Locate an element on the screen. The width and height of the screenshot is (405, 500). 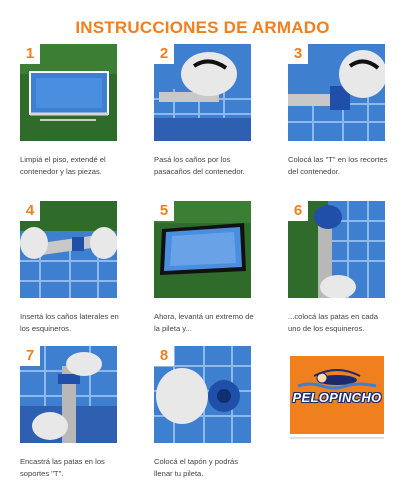
step-7-caption: Encastrá las patas en los soportes "T". is located at coordinates (62, 467).